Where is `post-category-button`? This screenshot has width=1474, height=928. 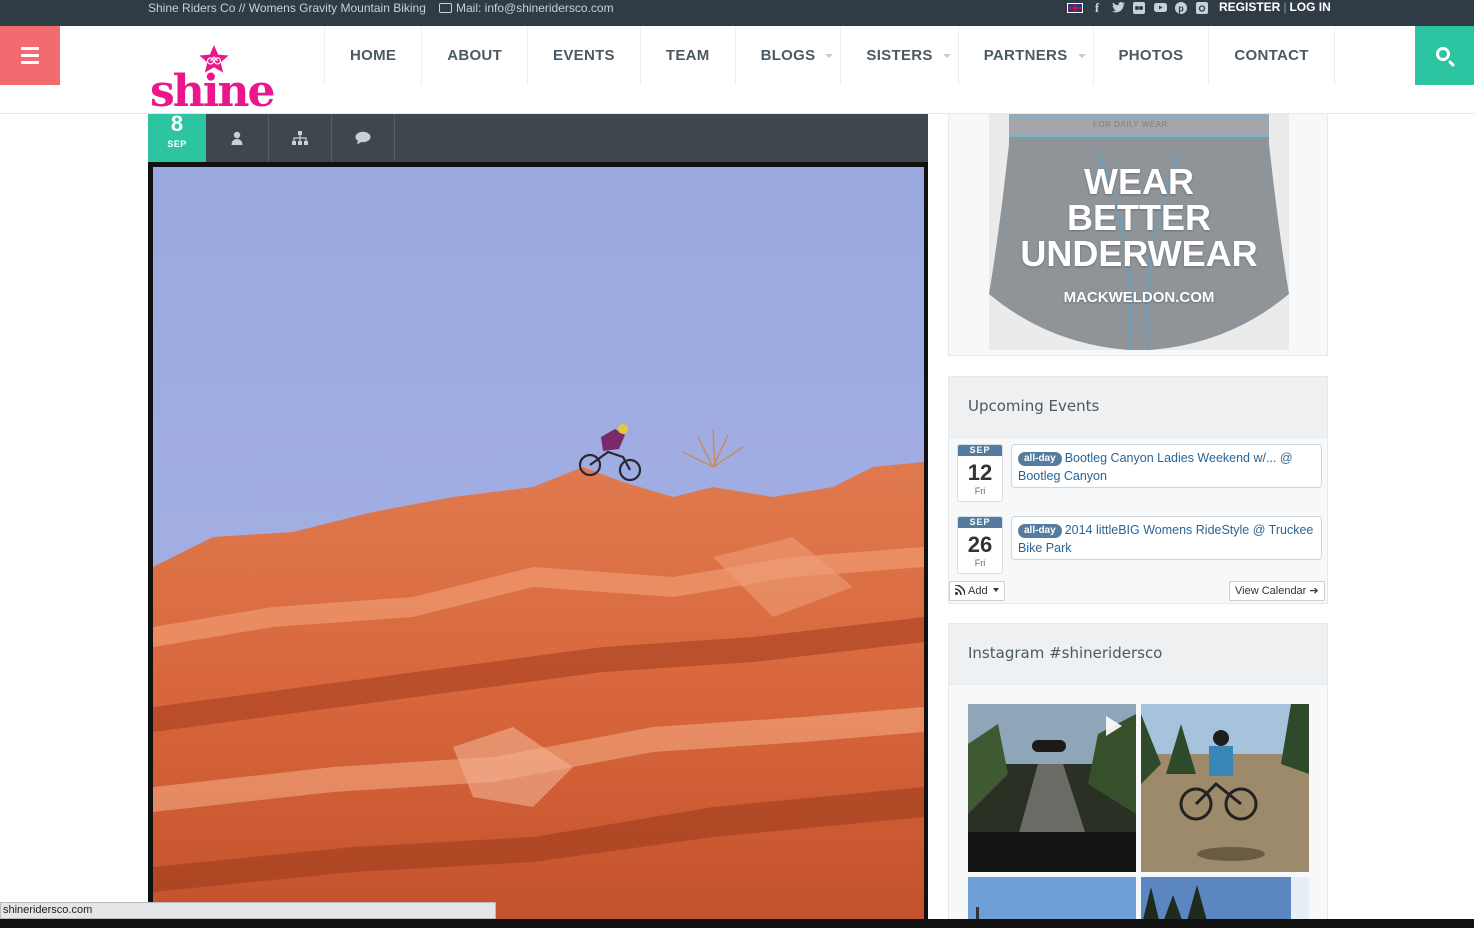 post-category-button is located at coordinates (300, 138).